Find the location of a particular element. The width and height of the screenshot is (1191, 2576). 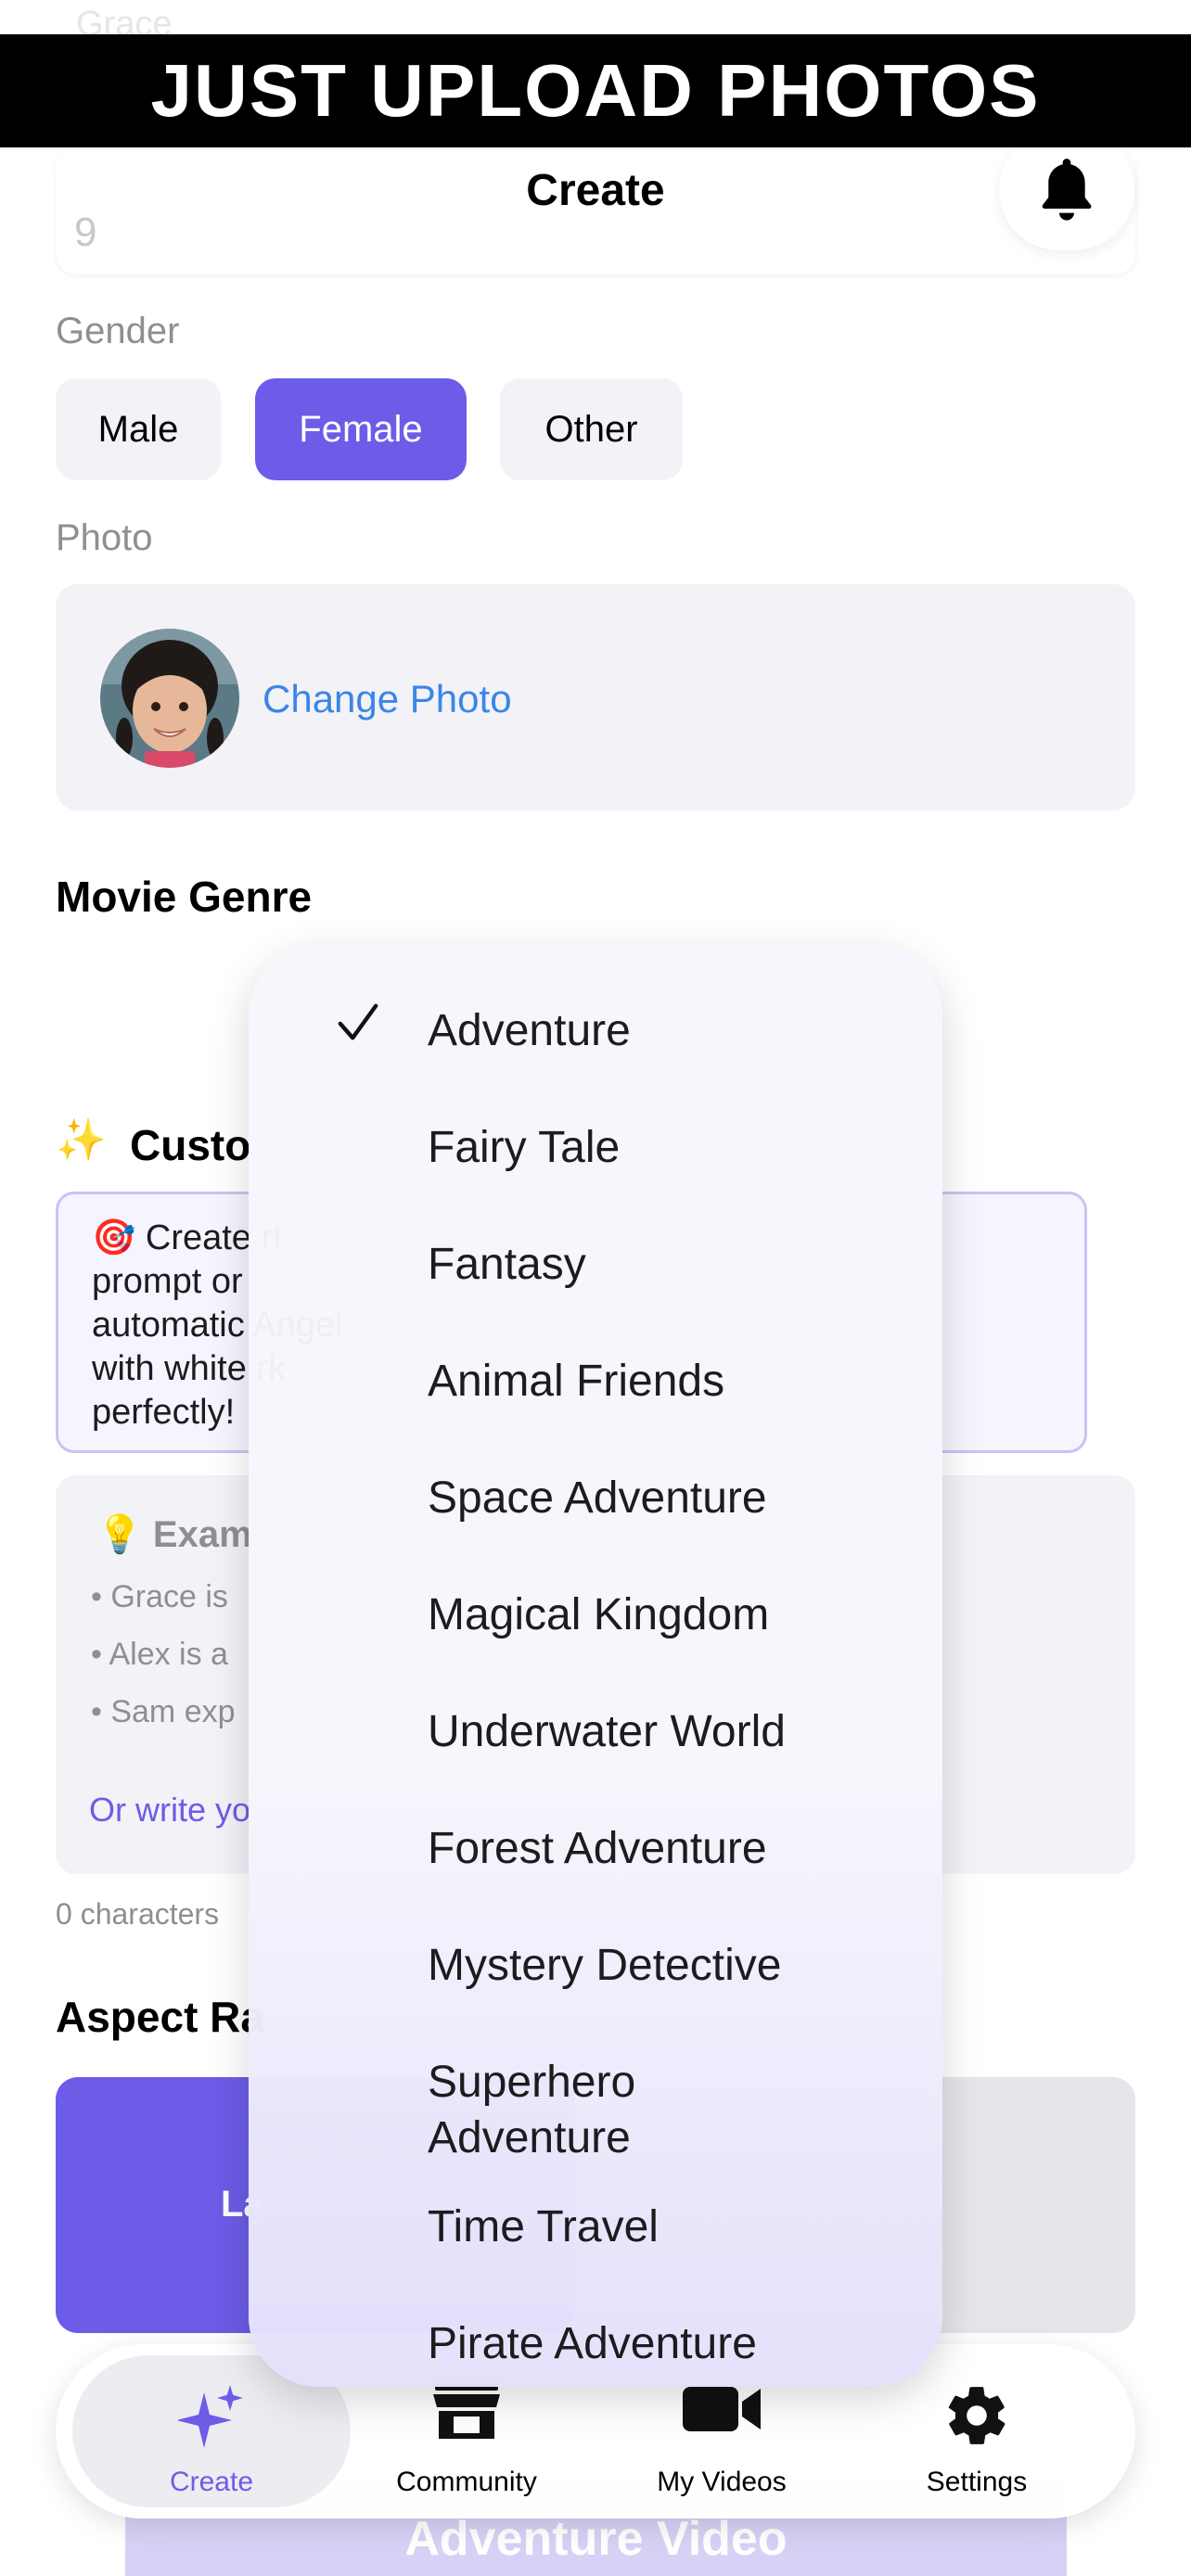

examples-title: 💡 Exam is located at coordinates (174, 1534).